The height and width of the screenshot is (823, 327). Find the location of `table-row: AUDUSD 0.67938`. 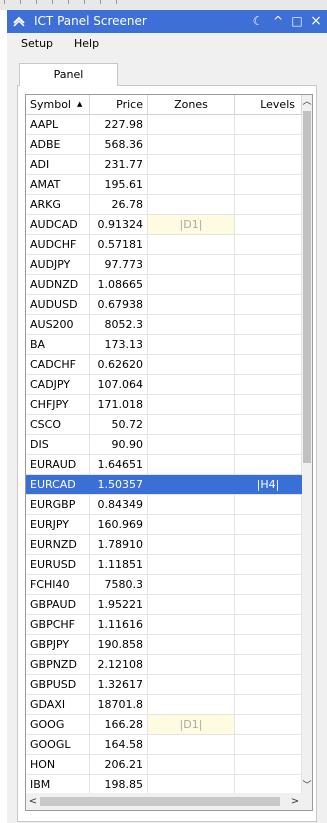

table-row: AUDUSD 0.67938 is located at coordinates (164, 305).